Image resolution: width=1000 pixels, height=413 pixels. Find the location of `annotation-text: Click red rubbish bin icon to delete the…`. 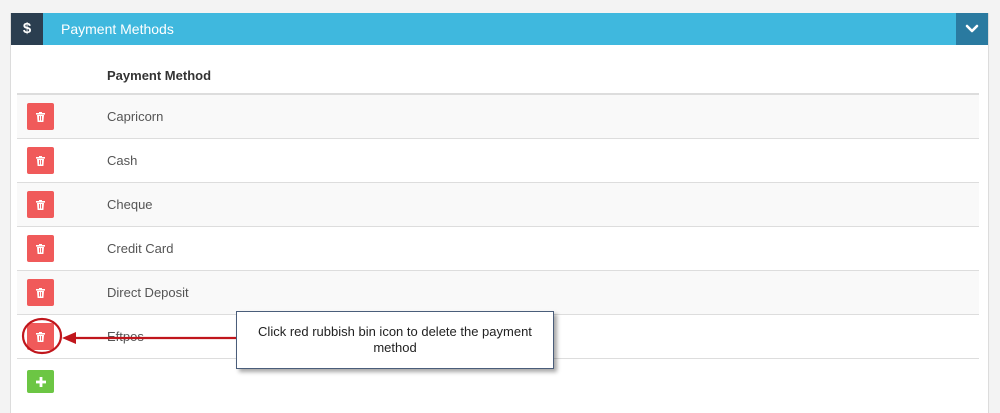

annotation-text: Click red rubbish bin icon to delete the… is located at coordinates (395, 339).